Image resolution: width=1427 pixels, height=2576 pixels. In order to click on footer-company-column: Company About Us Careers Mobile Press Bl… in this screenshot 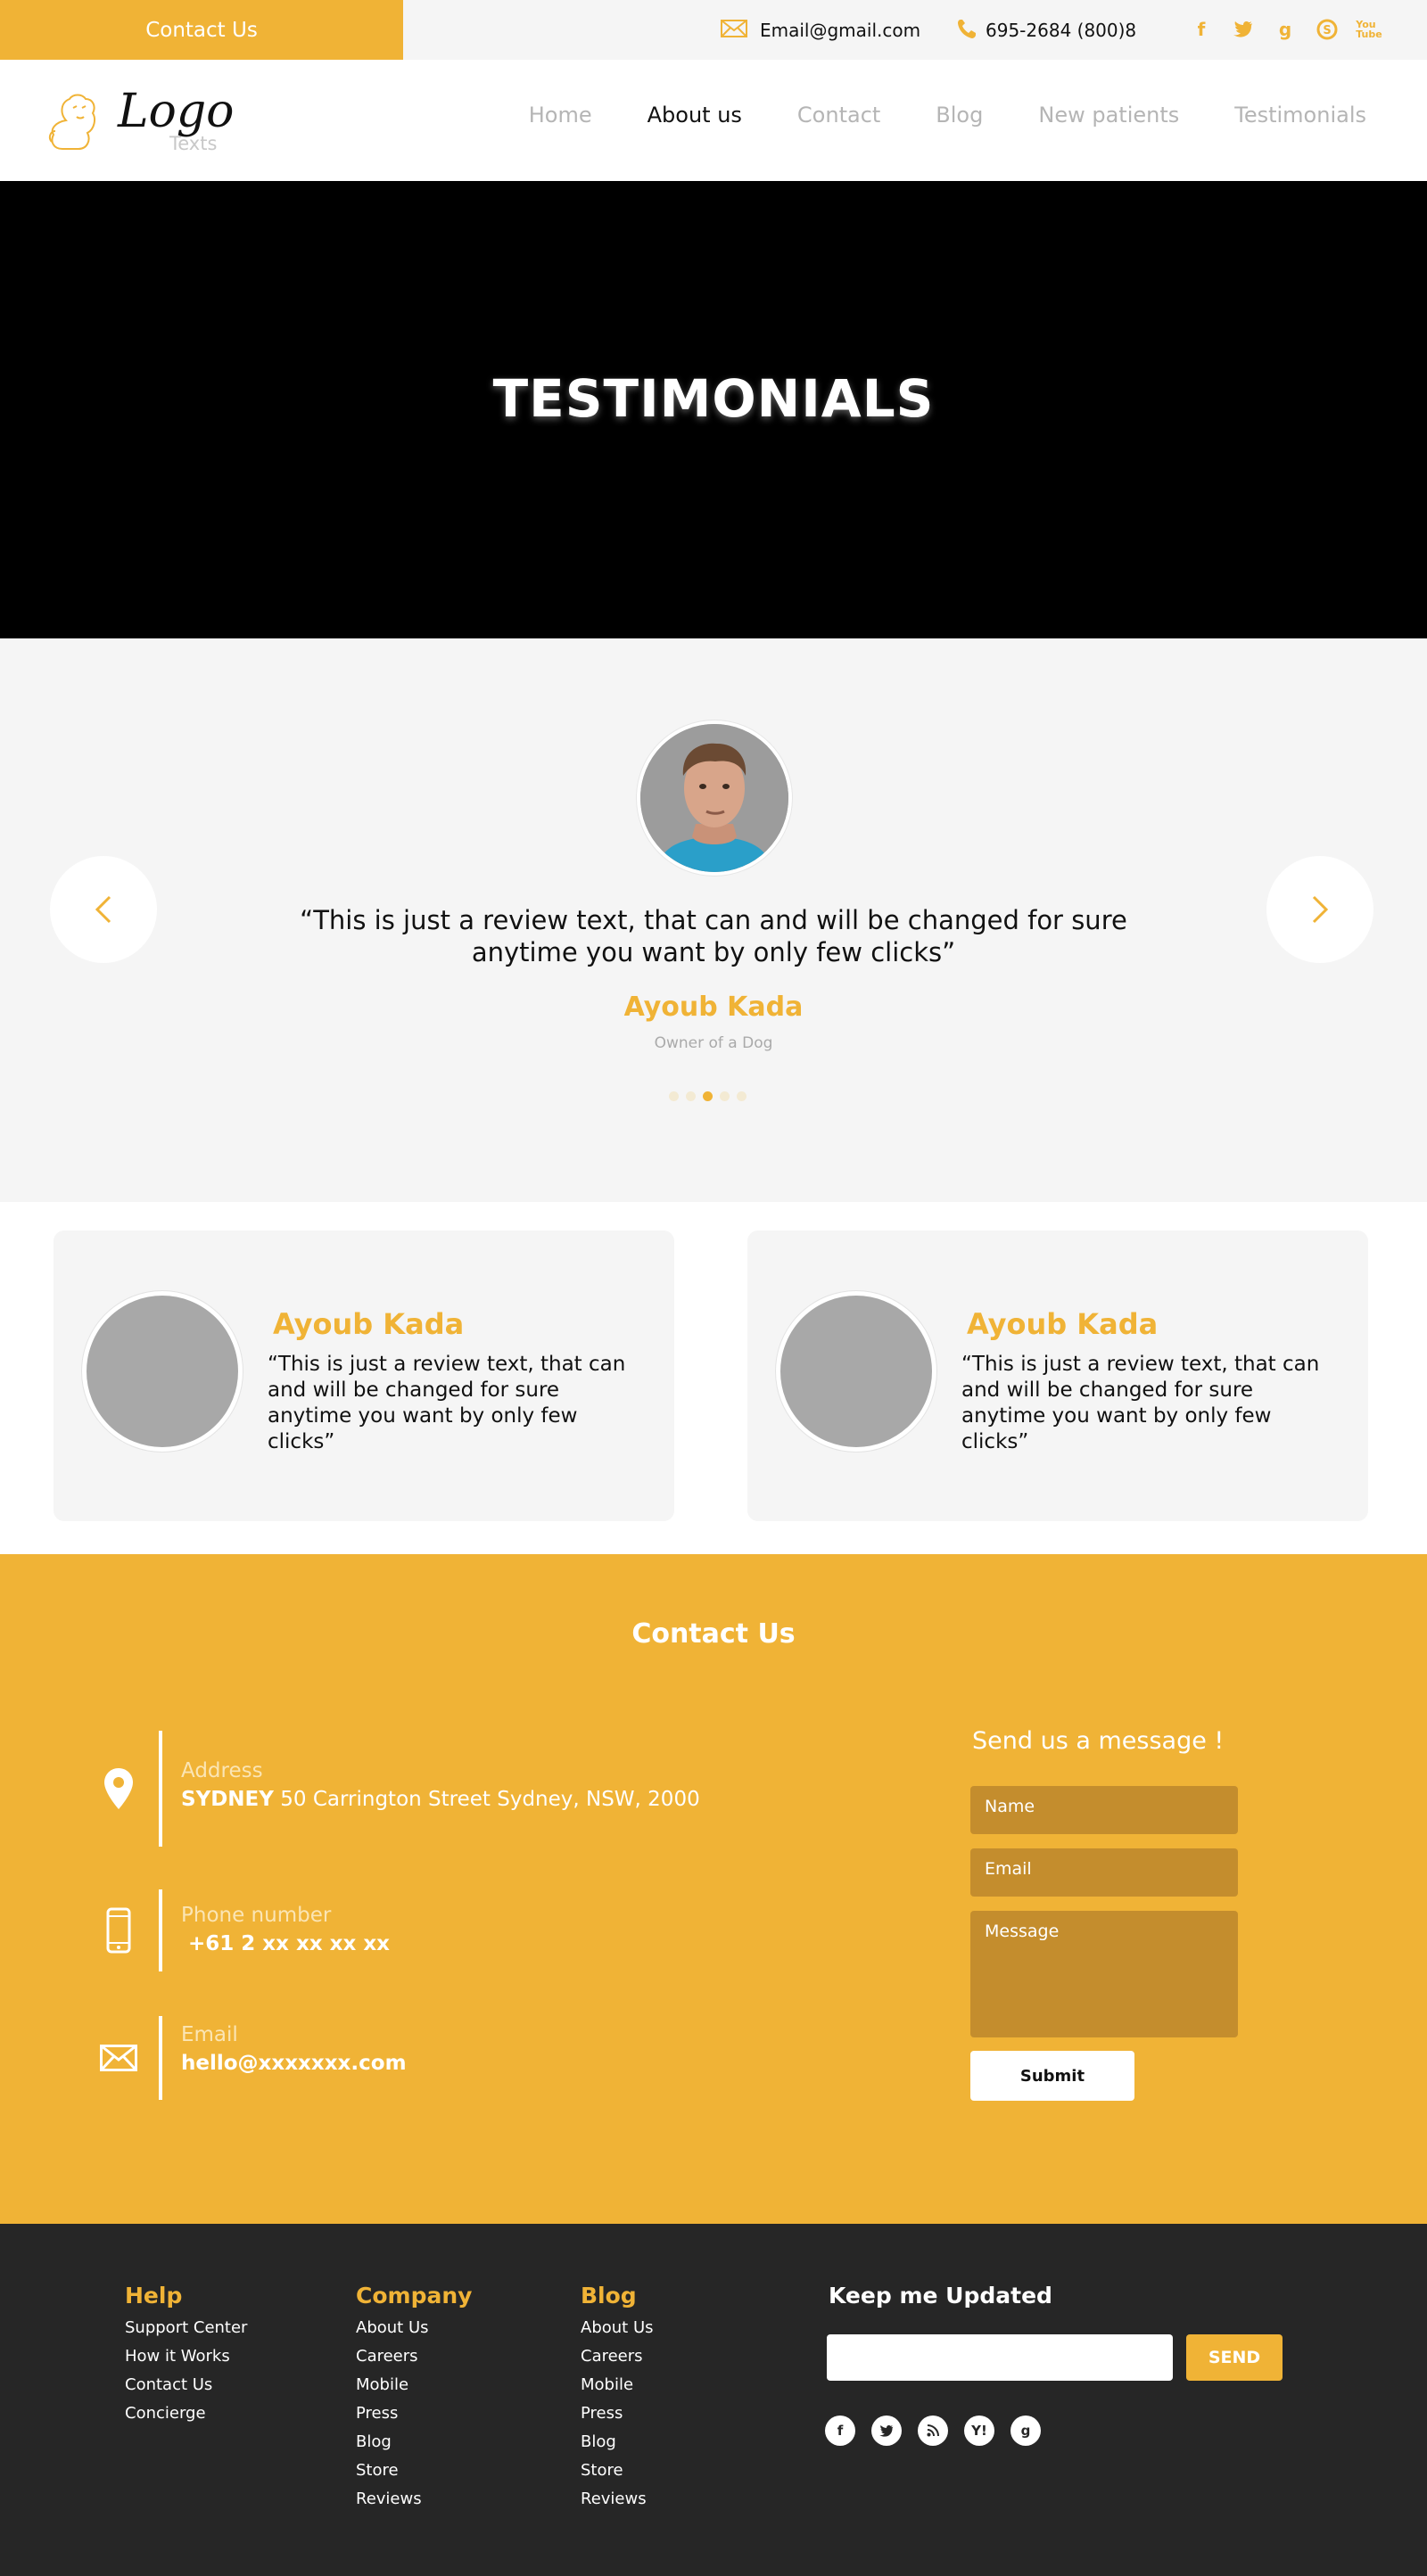, I will do `click(414, 2398)`.